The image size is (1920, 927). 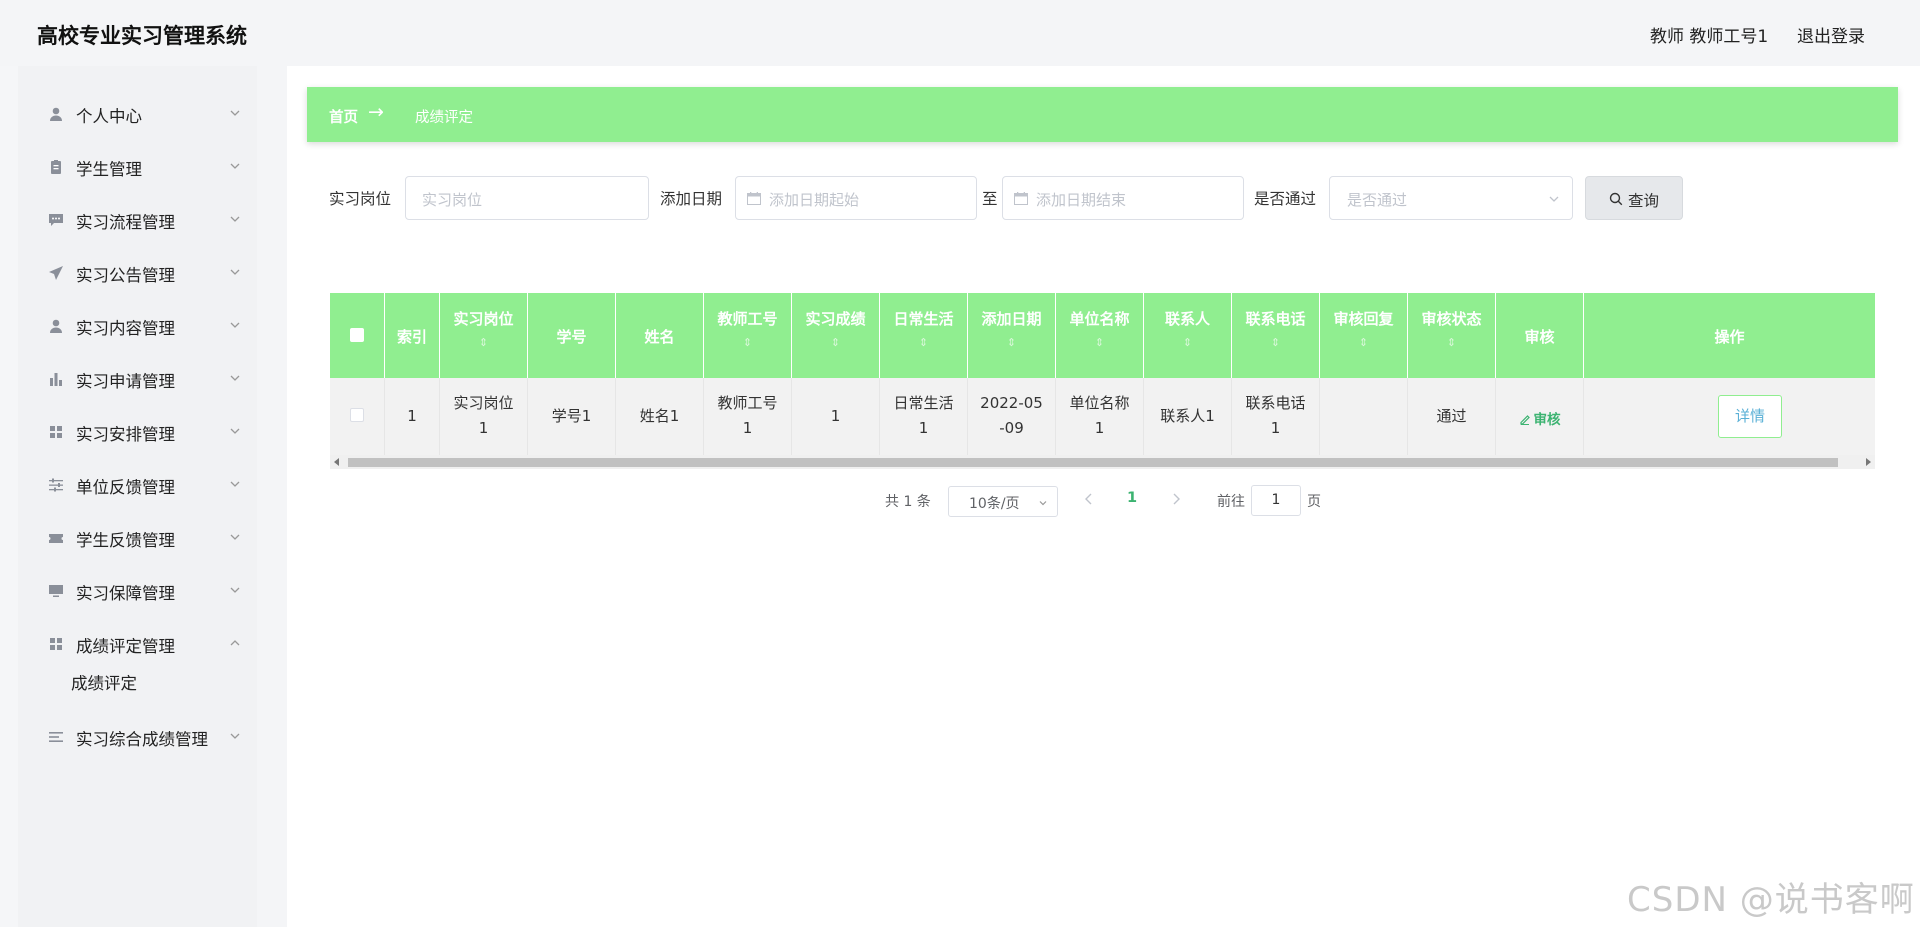 What do you see at coordinates (660, 335) in the screenshot?
I see `header-name: 姓名` at bounding box center [660, 335].